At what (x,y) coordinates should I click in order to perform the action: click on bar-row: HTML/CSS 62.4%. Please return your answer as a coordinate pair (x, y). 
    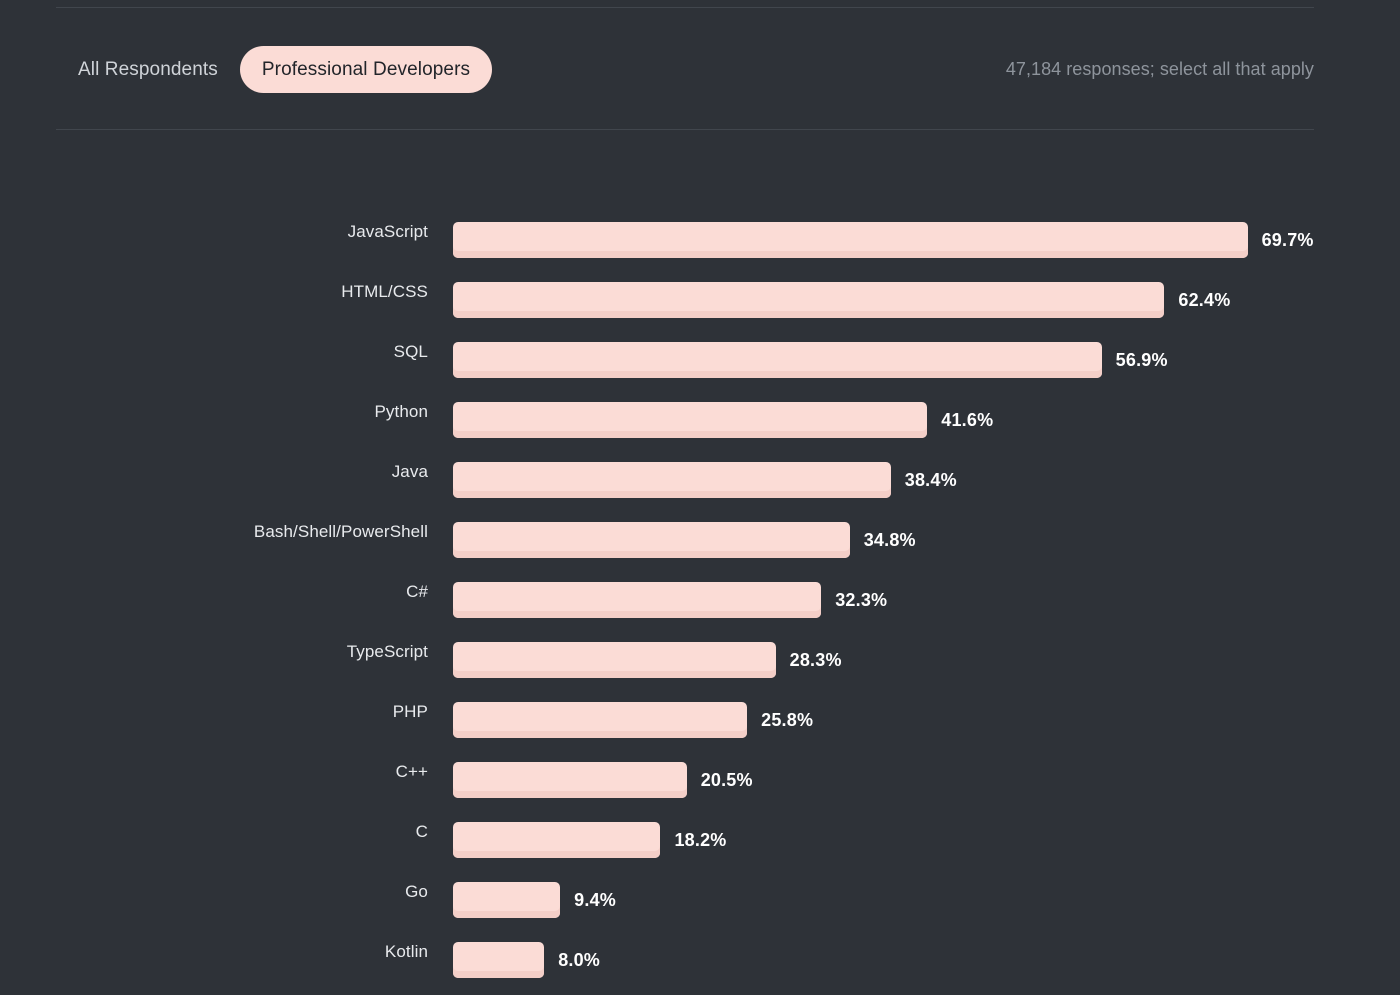
    Looking at the image, I should click on (700, 296).